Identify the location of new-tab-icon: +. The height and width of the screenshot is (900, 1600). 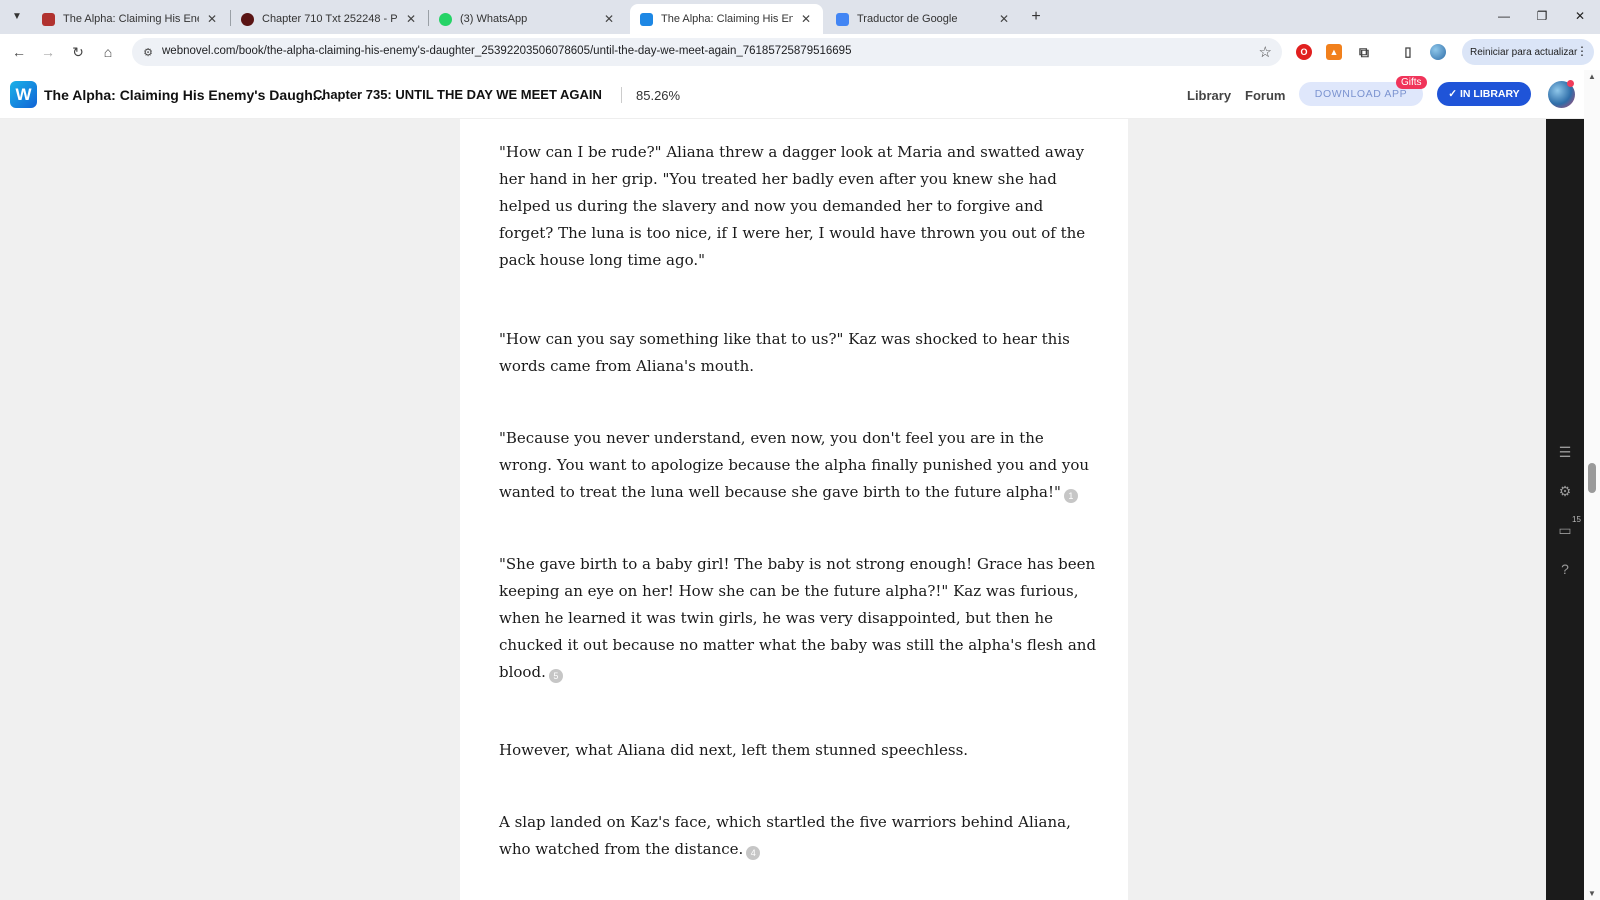
(1036, 17).